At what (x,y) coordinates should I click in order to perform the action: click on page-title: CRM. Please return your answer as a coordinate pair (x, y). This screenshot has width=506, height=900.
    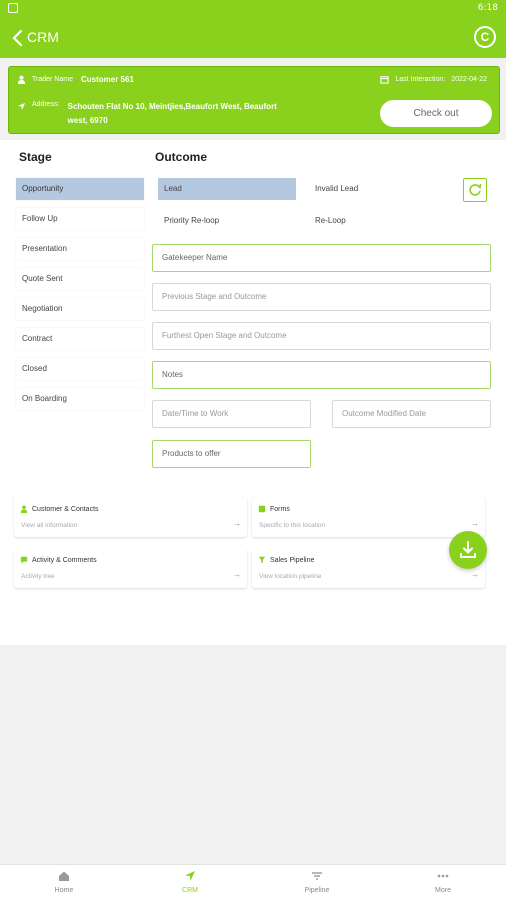
    Looking at the image, I should click on (43, 37).